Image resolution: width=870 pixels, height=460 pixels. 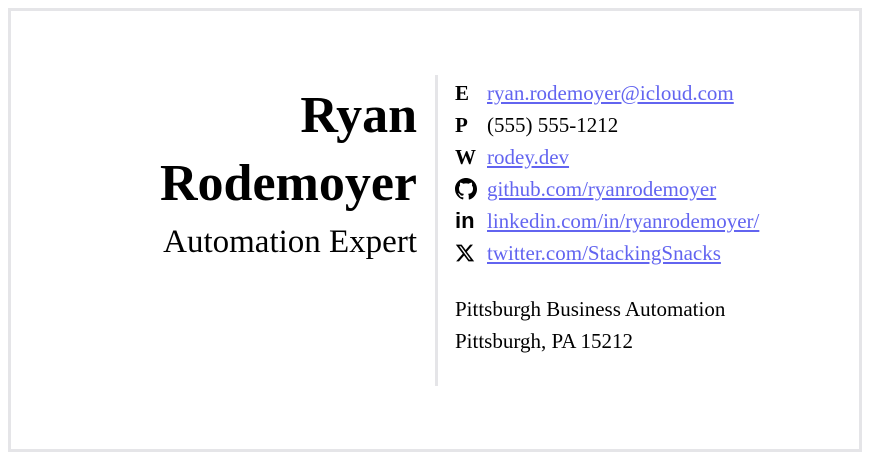 I want to click on linkedin-link: linkedin.com/in/ryanrodemoyer/, so click(x=623, y=221).